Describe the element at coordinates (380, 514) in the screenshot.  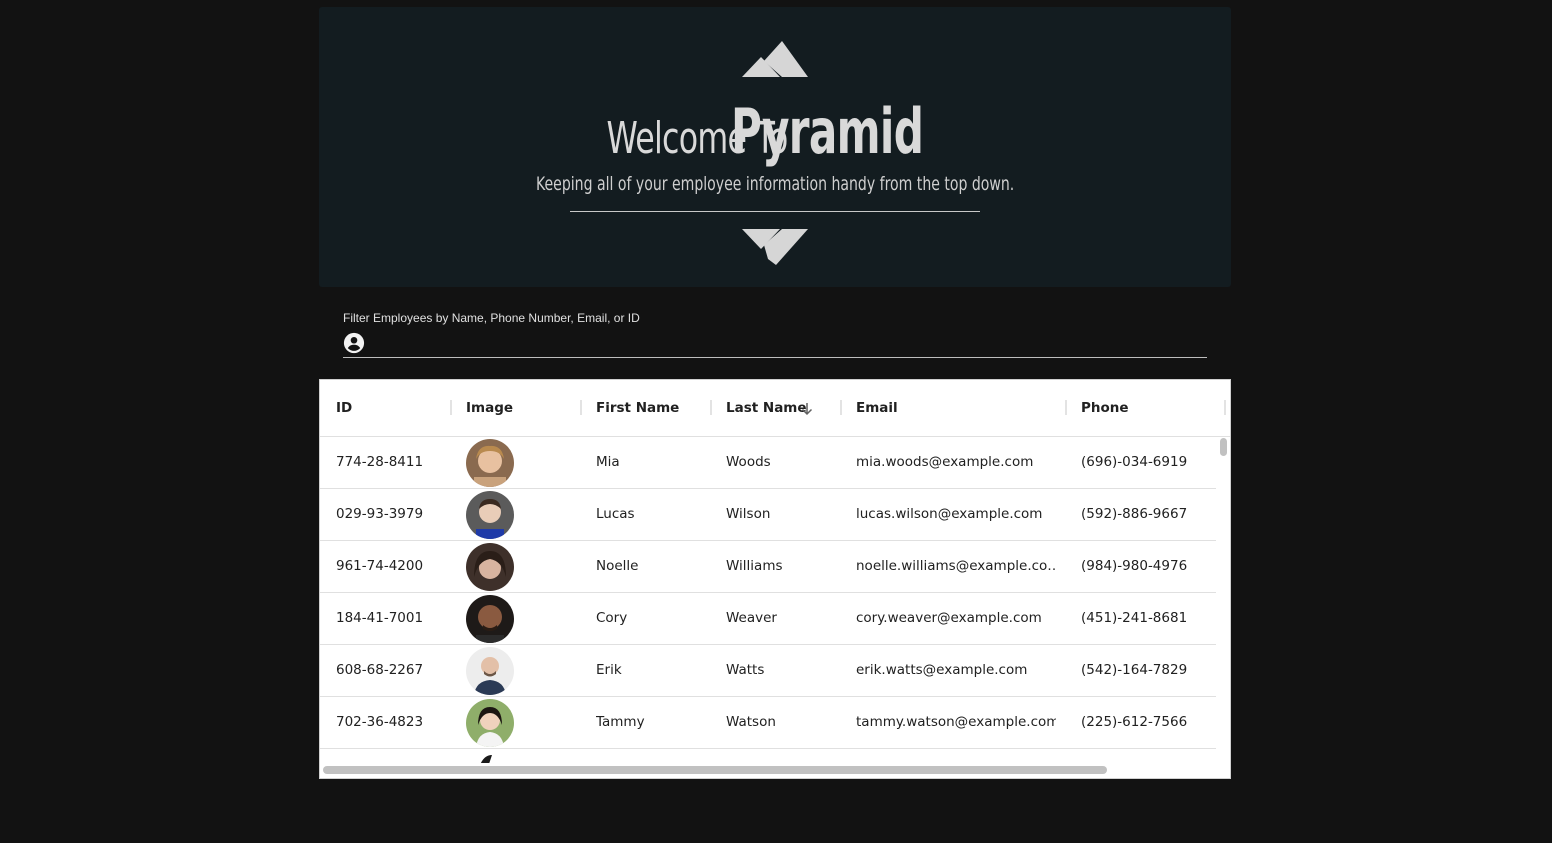
I see `cell-id: 029-93-3979` at that location.